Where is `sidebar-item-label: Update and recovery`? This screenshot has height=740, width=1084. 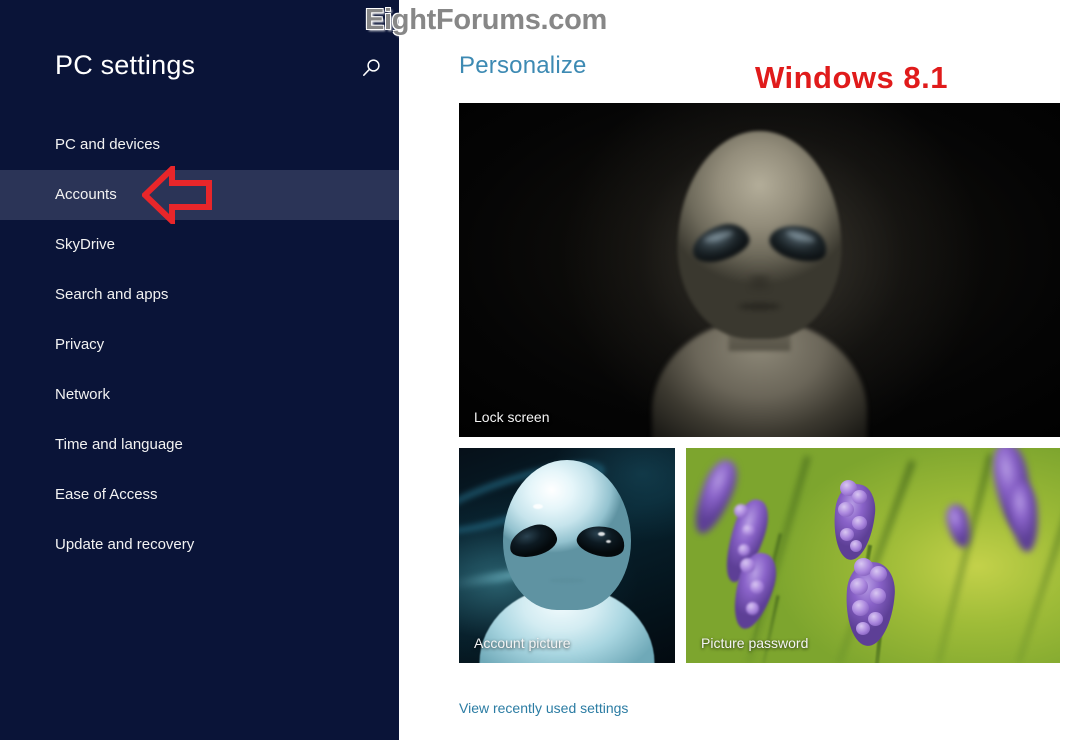
sidebar-item-label: Update and recovery is located at coordinates (125, 544).